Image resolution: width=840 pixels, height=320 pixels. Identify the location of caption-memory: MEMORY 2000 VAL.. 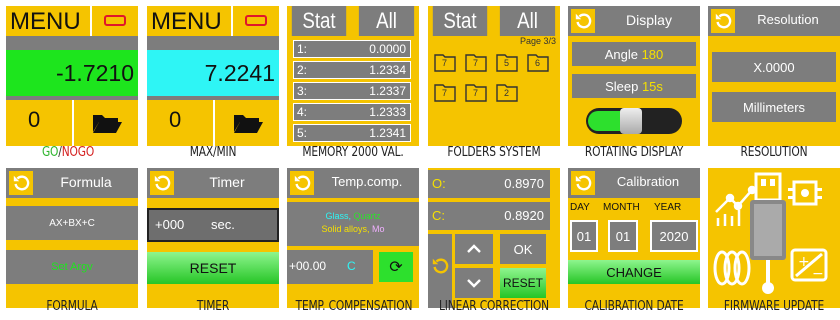
(353, 152).